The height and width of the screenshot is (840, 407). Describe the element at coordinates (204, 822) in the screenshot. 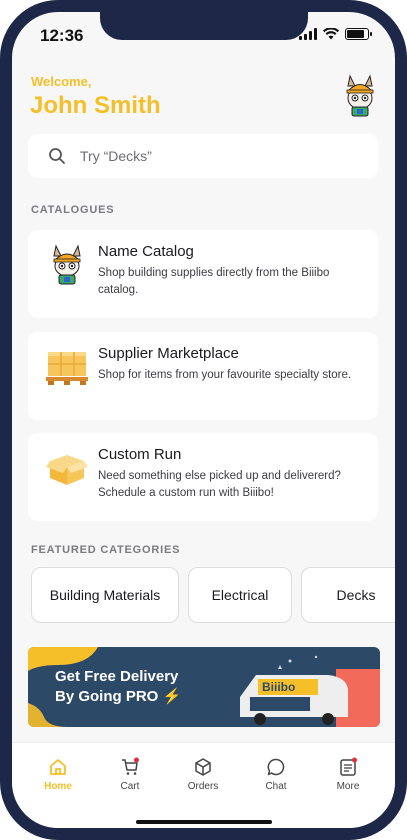

I see `home-indicator` at that location.